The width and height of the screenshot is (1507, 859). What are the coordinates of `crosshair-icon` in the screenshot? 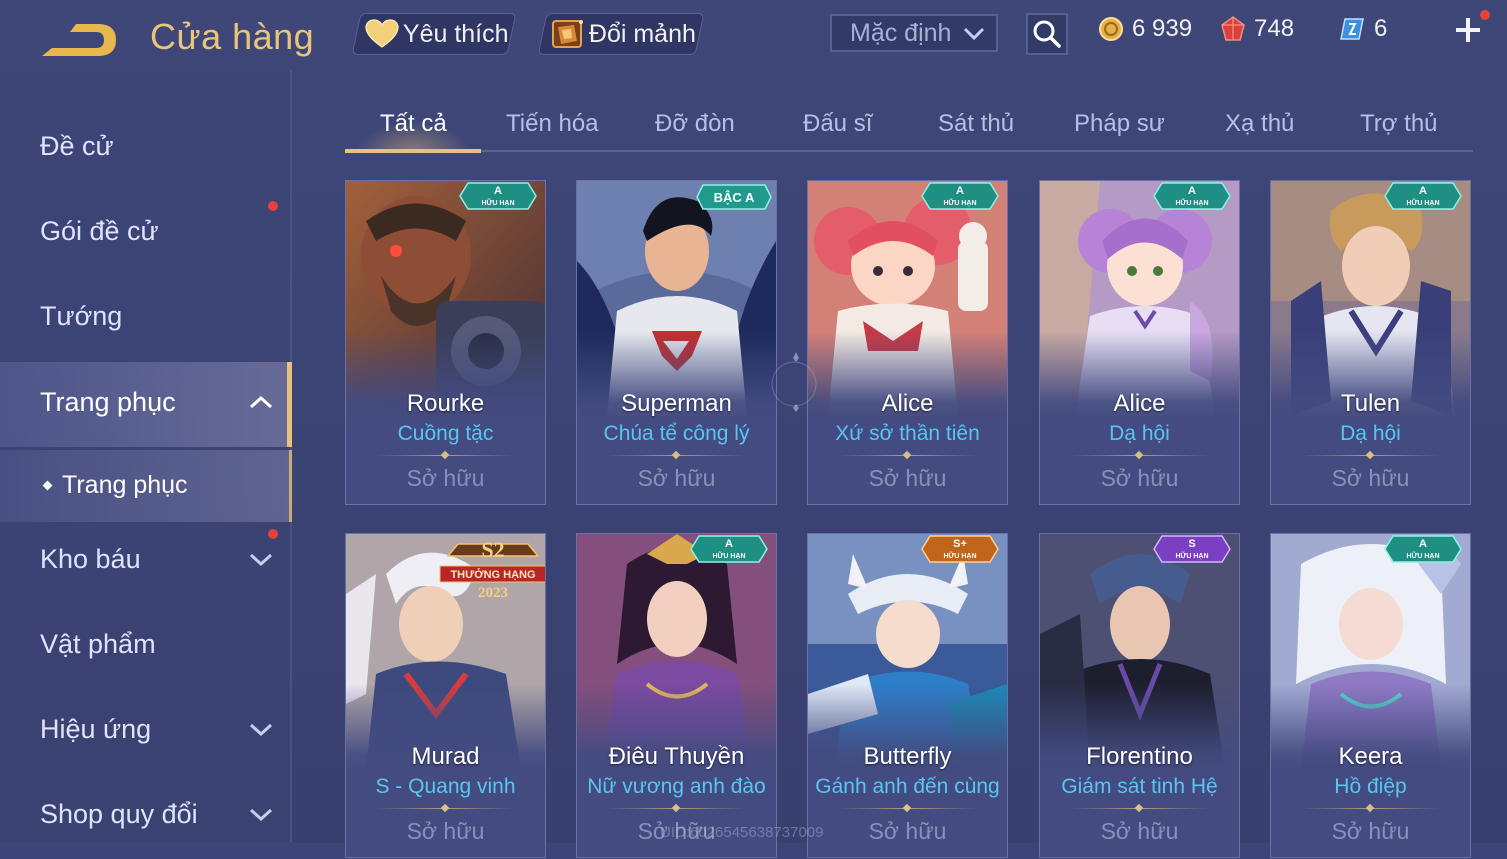 It's located at (794, 382).